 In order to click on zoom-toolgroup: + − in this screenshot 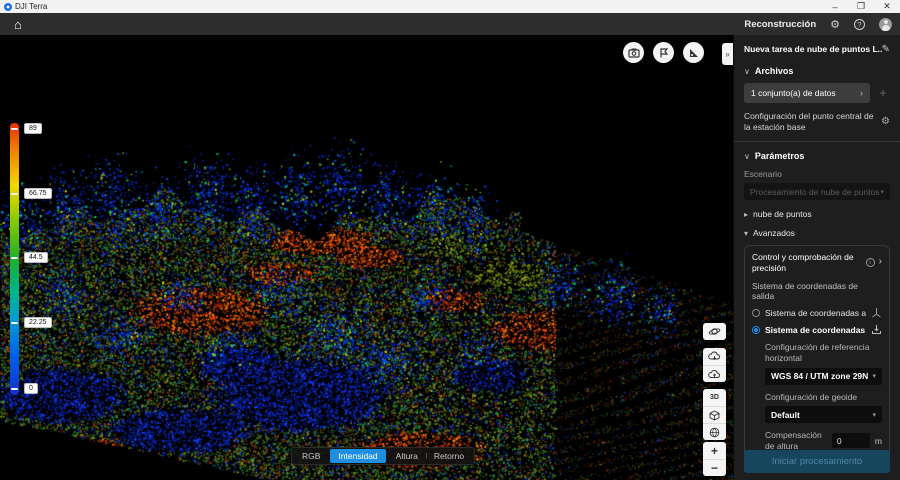, I will do `click(714, 459)`.